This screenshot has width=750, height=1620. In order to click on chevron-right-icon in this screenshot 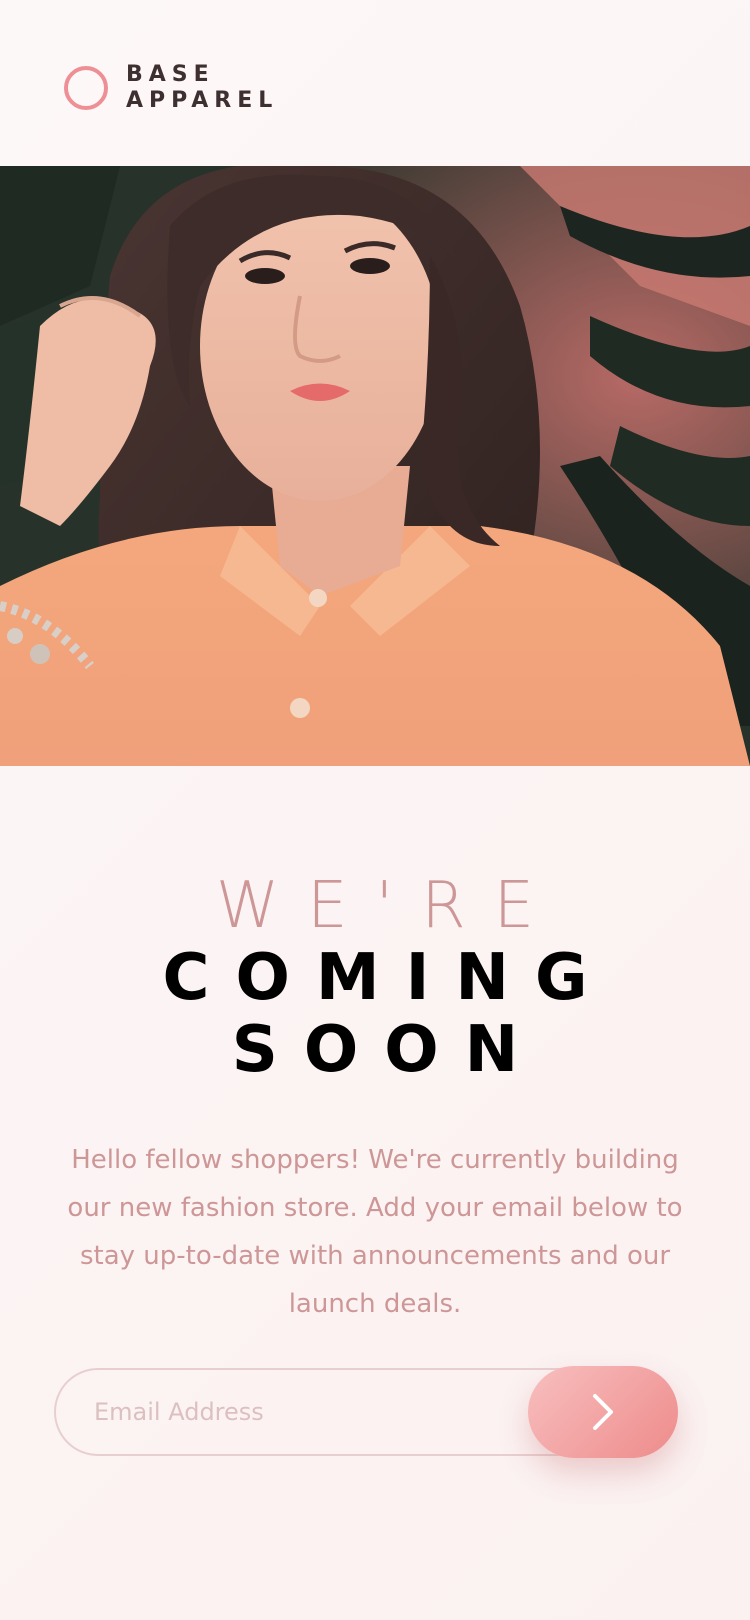, I will do `click(603, 1412)`.